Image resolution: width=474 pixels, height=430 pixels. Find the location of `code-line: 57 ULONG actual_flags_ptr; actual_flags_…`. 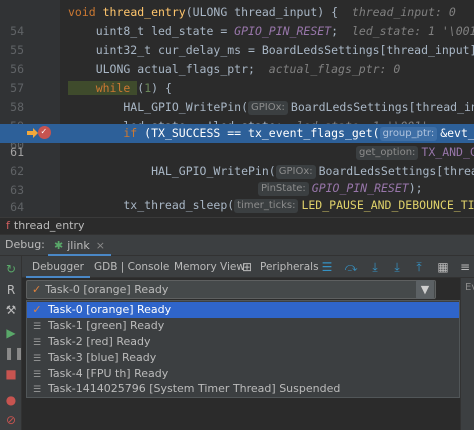

code-line: 57 ULONG actual_flags_ptr; actual_flags_… is located at coordinates (237, 77).